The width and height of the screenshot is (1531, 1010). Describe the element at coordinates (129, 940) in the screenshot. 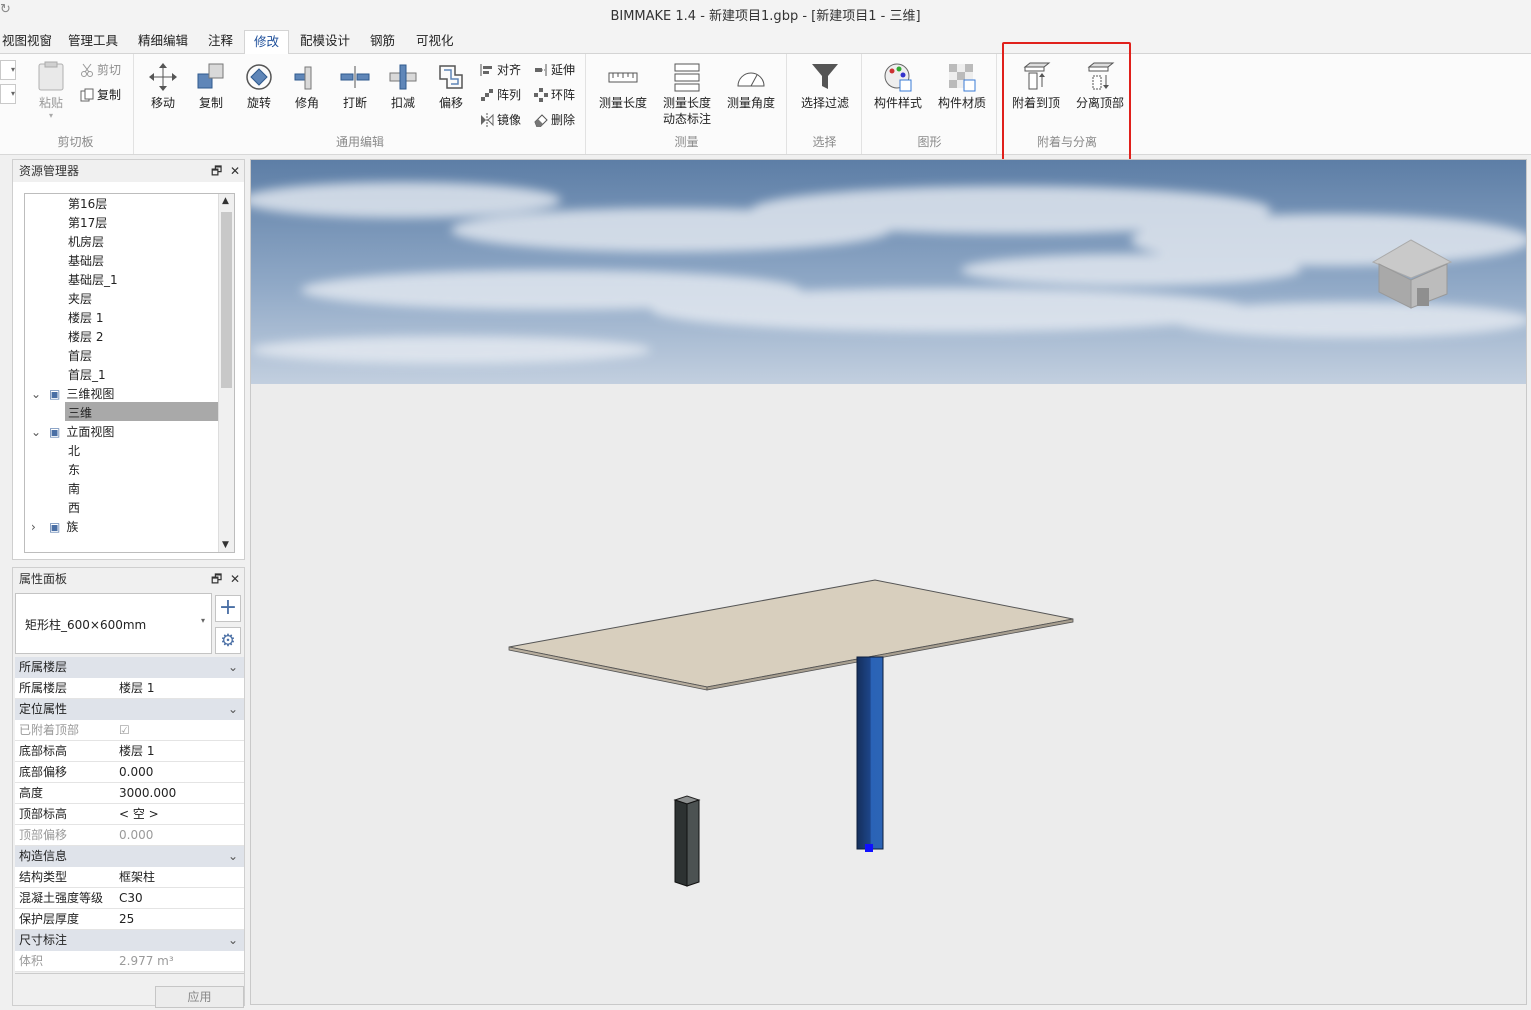

I see `category-dimension: 尺寸标注 ⌄` at that location.